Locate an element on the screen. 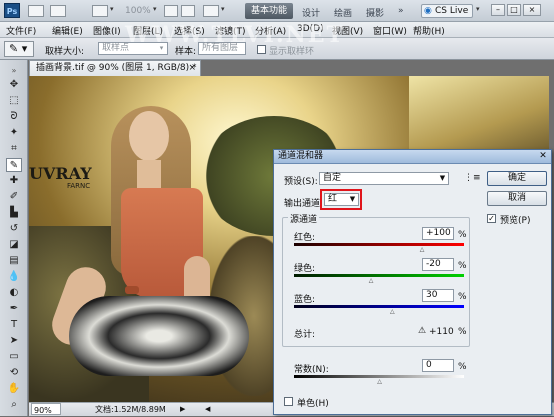 The width and height of the screenshot is (554, 417). menu-image: 图像(I) is located at coordinates (107, 30).